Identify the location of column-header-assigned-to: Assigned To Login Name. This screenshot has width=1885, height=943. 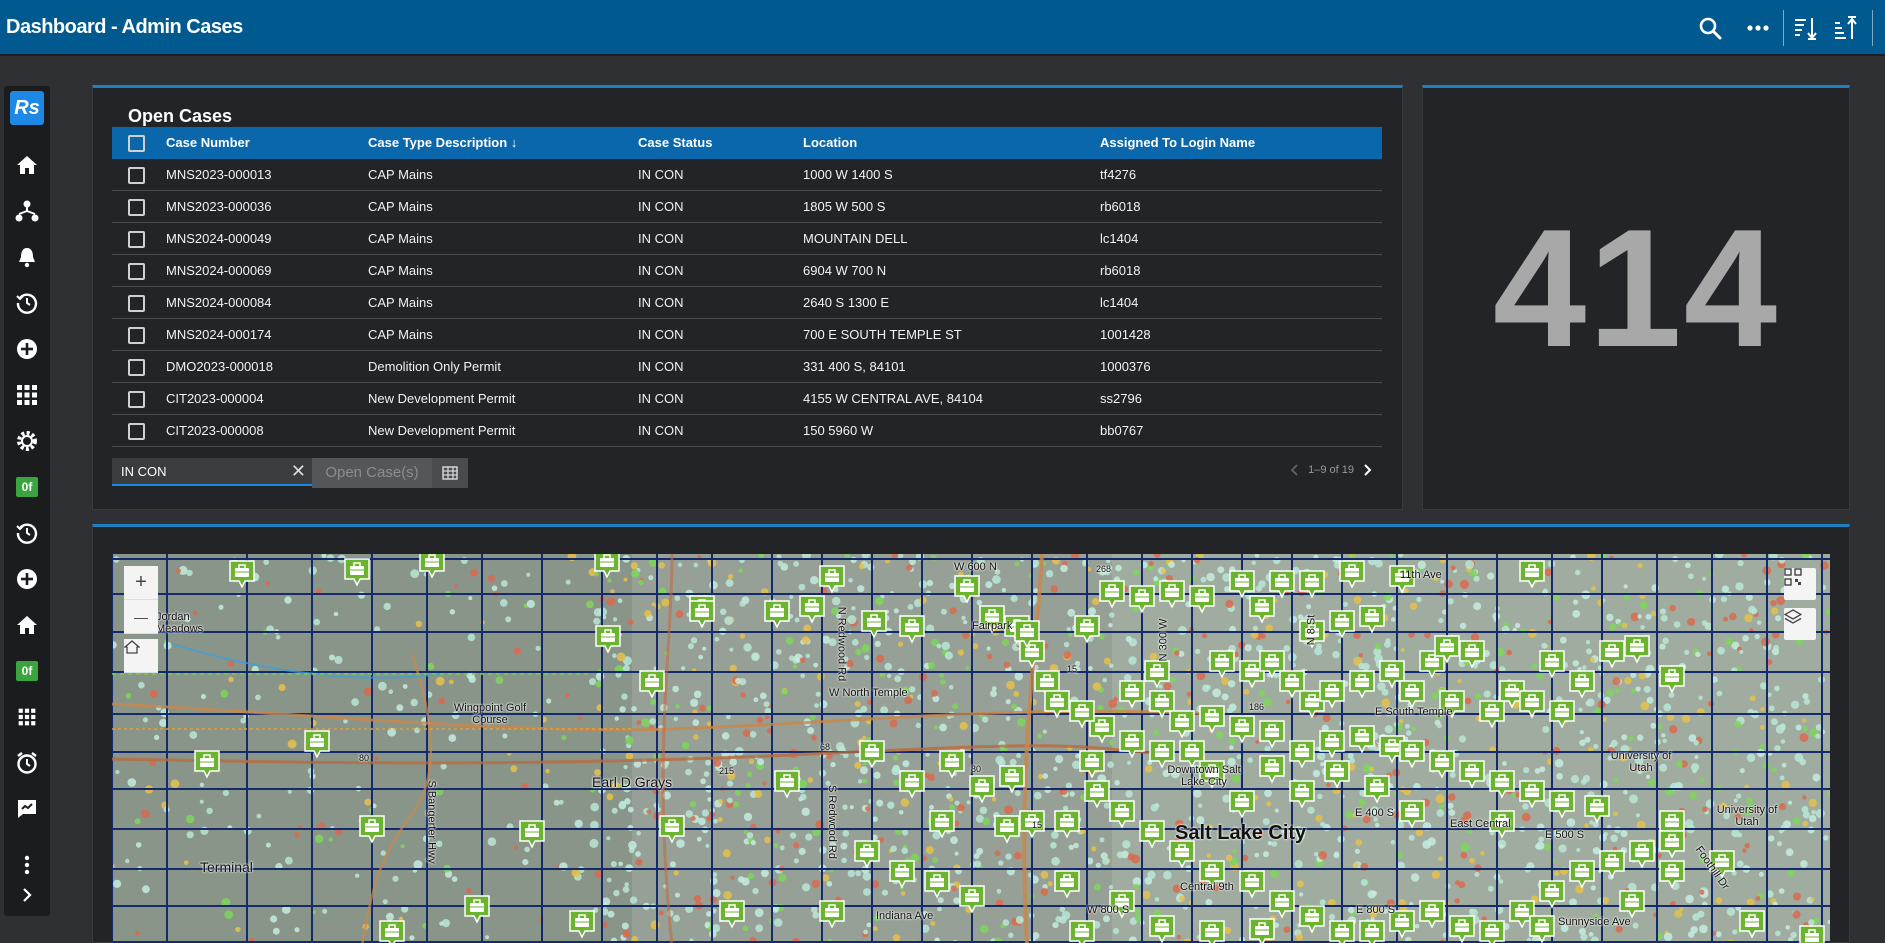
(1177, 143).